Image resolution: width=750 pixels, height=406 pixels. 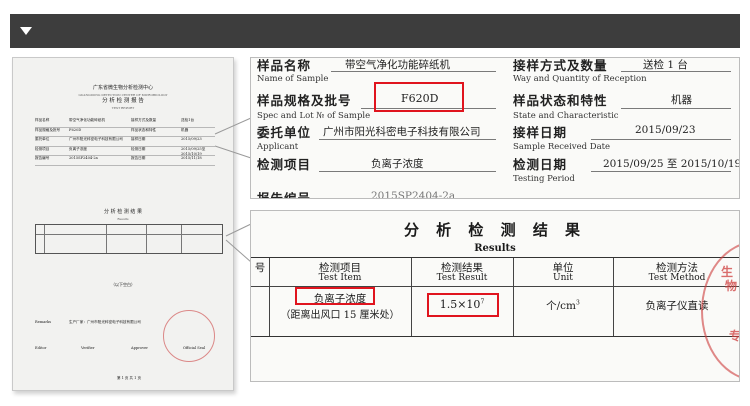 What do you see at coordinates (563, 278) in the screenshot?
I see `results-header-unit-en: Unit` at bounding box center [563, 278].